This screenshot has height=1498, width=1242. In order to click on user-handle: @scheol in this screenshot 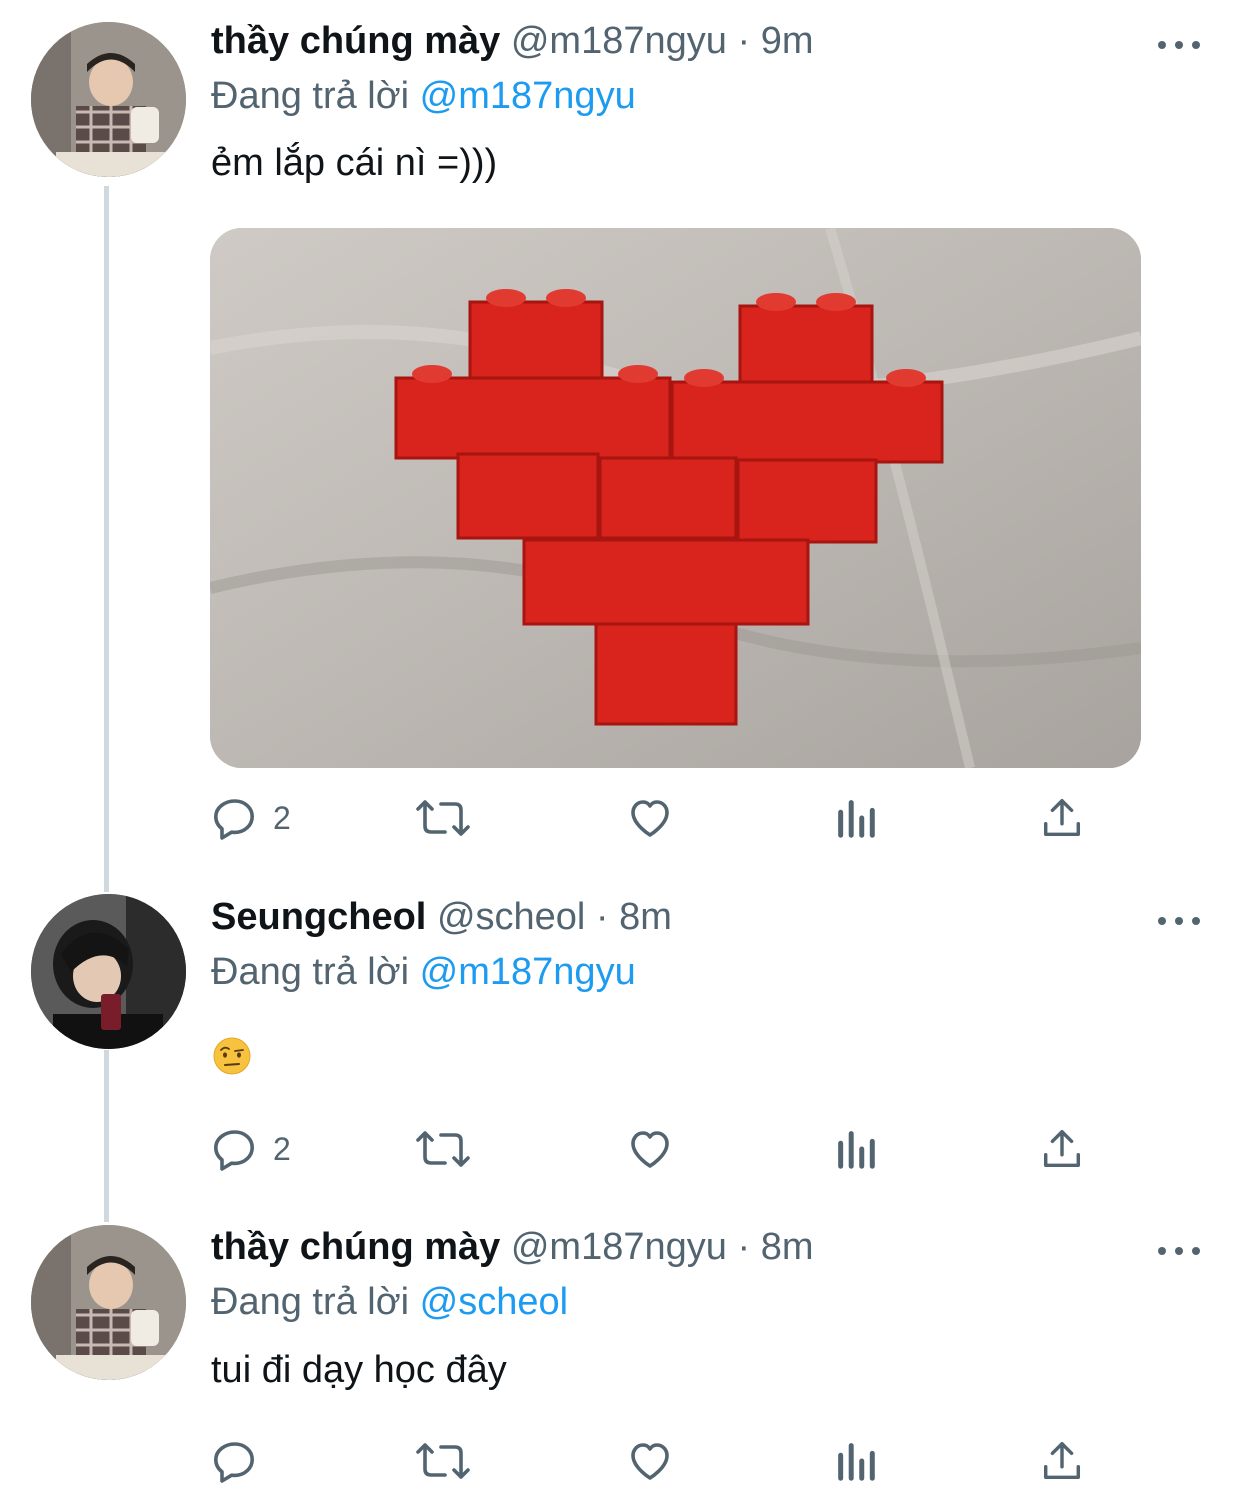, I will do `click(511, 917)`.